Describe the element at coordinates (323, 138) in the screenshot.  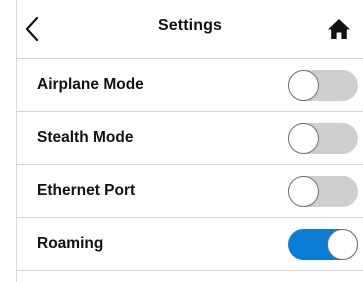
I see `stealth-mode-toggle` at that location.